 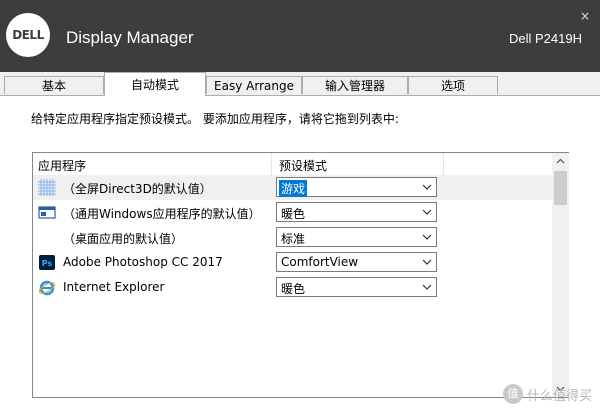 What do you see at coordinates (560, 161) in the screenshot?
I see `scroll-up-icon` at bounding box center [560, 161].